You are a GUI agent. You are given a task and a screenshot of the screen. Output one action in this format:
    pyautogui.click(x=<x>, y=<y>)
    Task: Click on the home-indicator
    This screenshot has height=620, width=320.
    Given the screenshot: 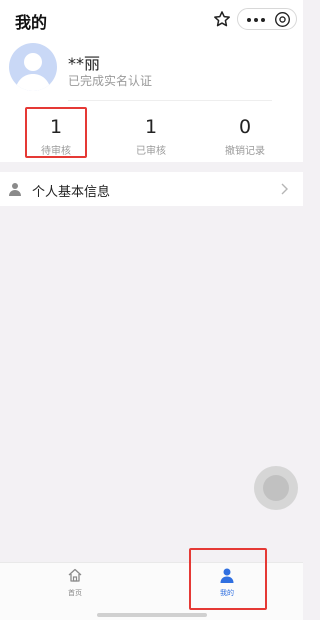 What is the action you would take?
    pyautogui.click(x=152, y=615)
    